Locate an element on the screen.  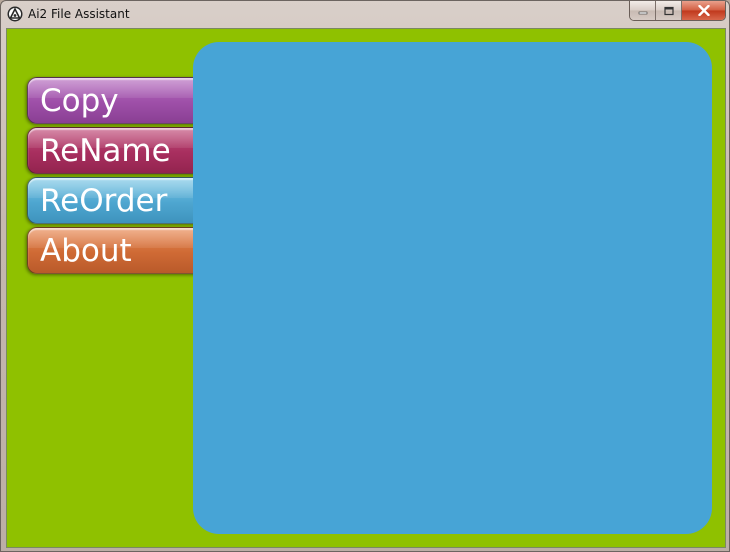
reorder-button-label: ReOrder is located at coordinates (104, 201).